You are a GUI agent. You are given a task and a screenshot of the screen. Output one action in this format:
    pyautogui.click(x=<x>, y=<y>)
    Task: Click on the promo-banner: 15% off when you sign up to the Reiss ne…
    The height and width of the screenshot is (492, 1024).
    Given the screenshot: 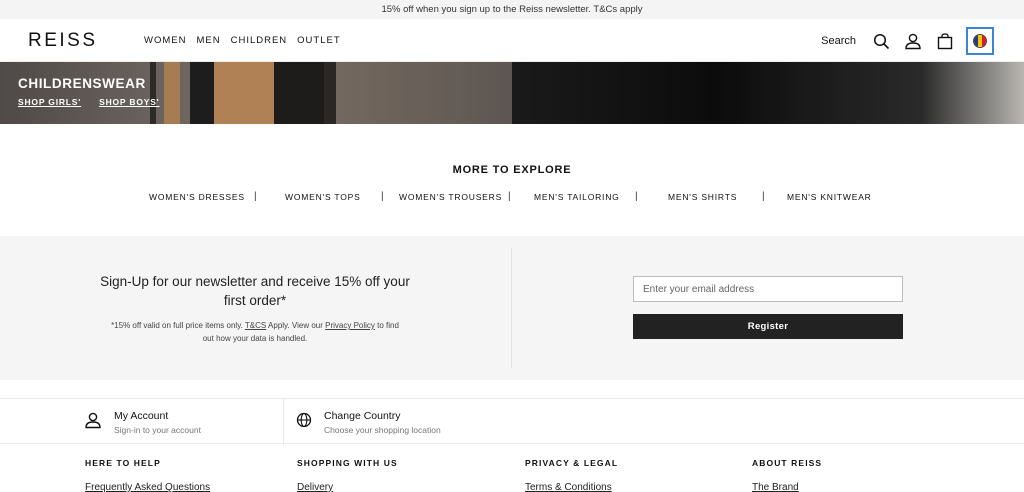 What is the action you would take?
    pyautogui.click(x=512, y=9)
    